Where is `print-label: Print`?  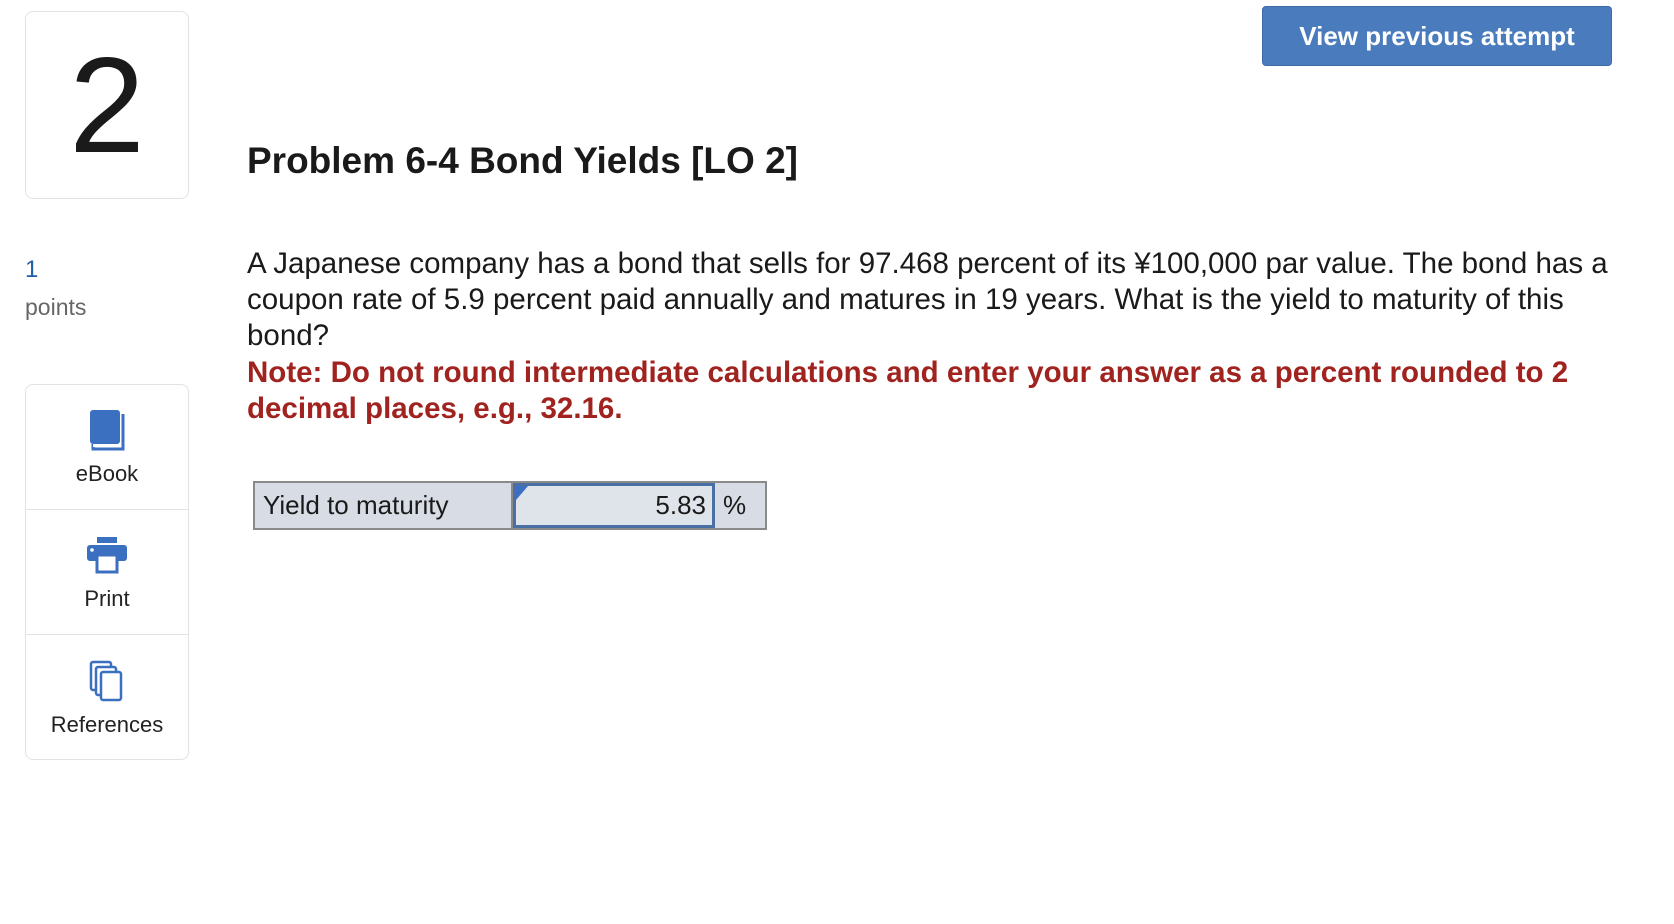
print-label: Print is located at coordinates (107, 598).